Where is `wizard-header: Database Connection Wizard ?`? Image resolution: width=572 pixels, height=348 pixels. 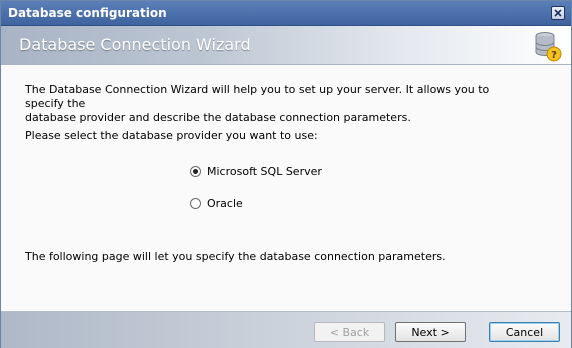
wizard-header: Database Connection Wizard ? is located at coordinates (286, 45).